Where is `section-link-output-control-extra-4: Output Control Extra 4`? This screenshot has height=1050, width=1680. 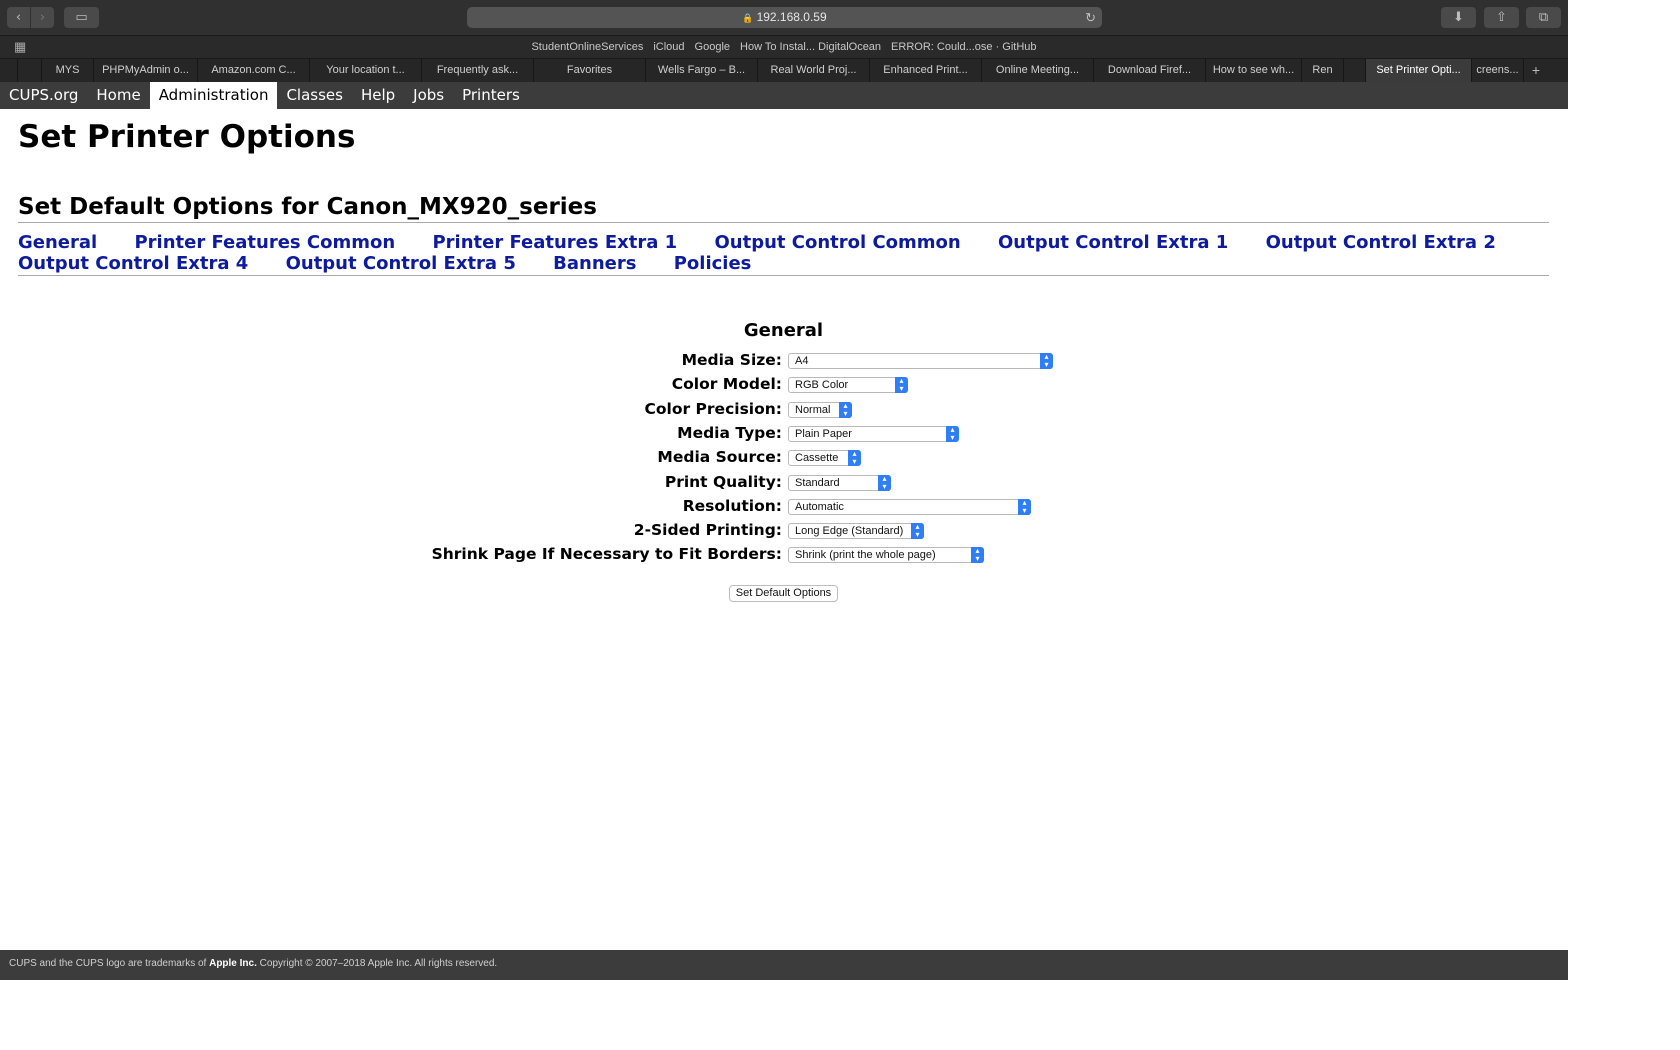
section-link-output-control-extra-4: Output Control Extra 4 is located at coordinates (133, 263).